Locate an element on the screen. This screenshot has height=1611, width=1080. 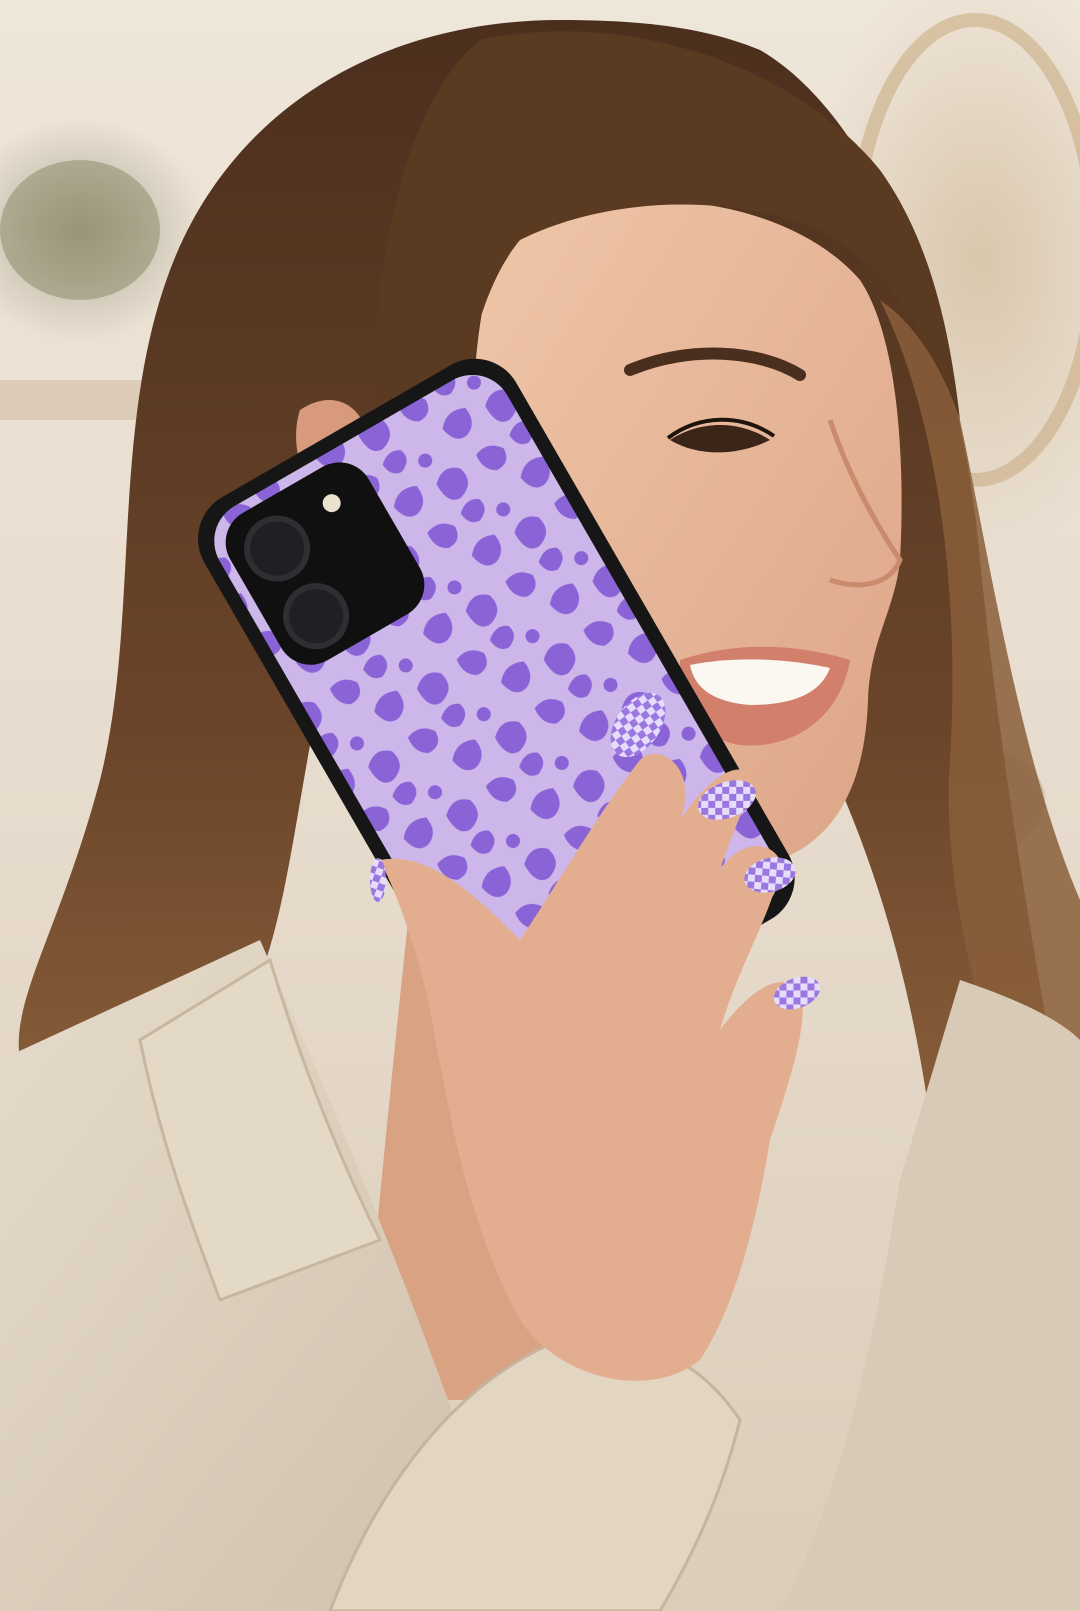
nail is located at coordinates (378, 880).